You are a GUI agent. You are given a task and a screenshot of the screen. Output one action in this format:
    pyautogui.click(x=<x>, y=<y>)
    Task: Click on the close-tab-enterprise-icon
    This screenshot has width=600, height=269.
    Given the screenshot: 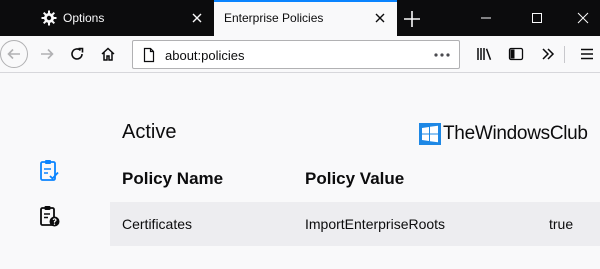 What is the action you would take?
    pyautogui.click(x=380, y=18)
    